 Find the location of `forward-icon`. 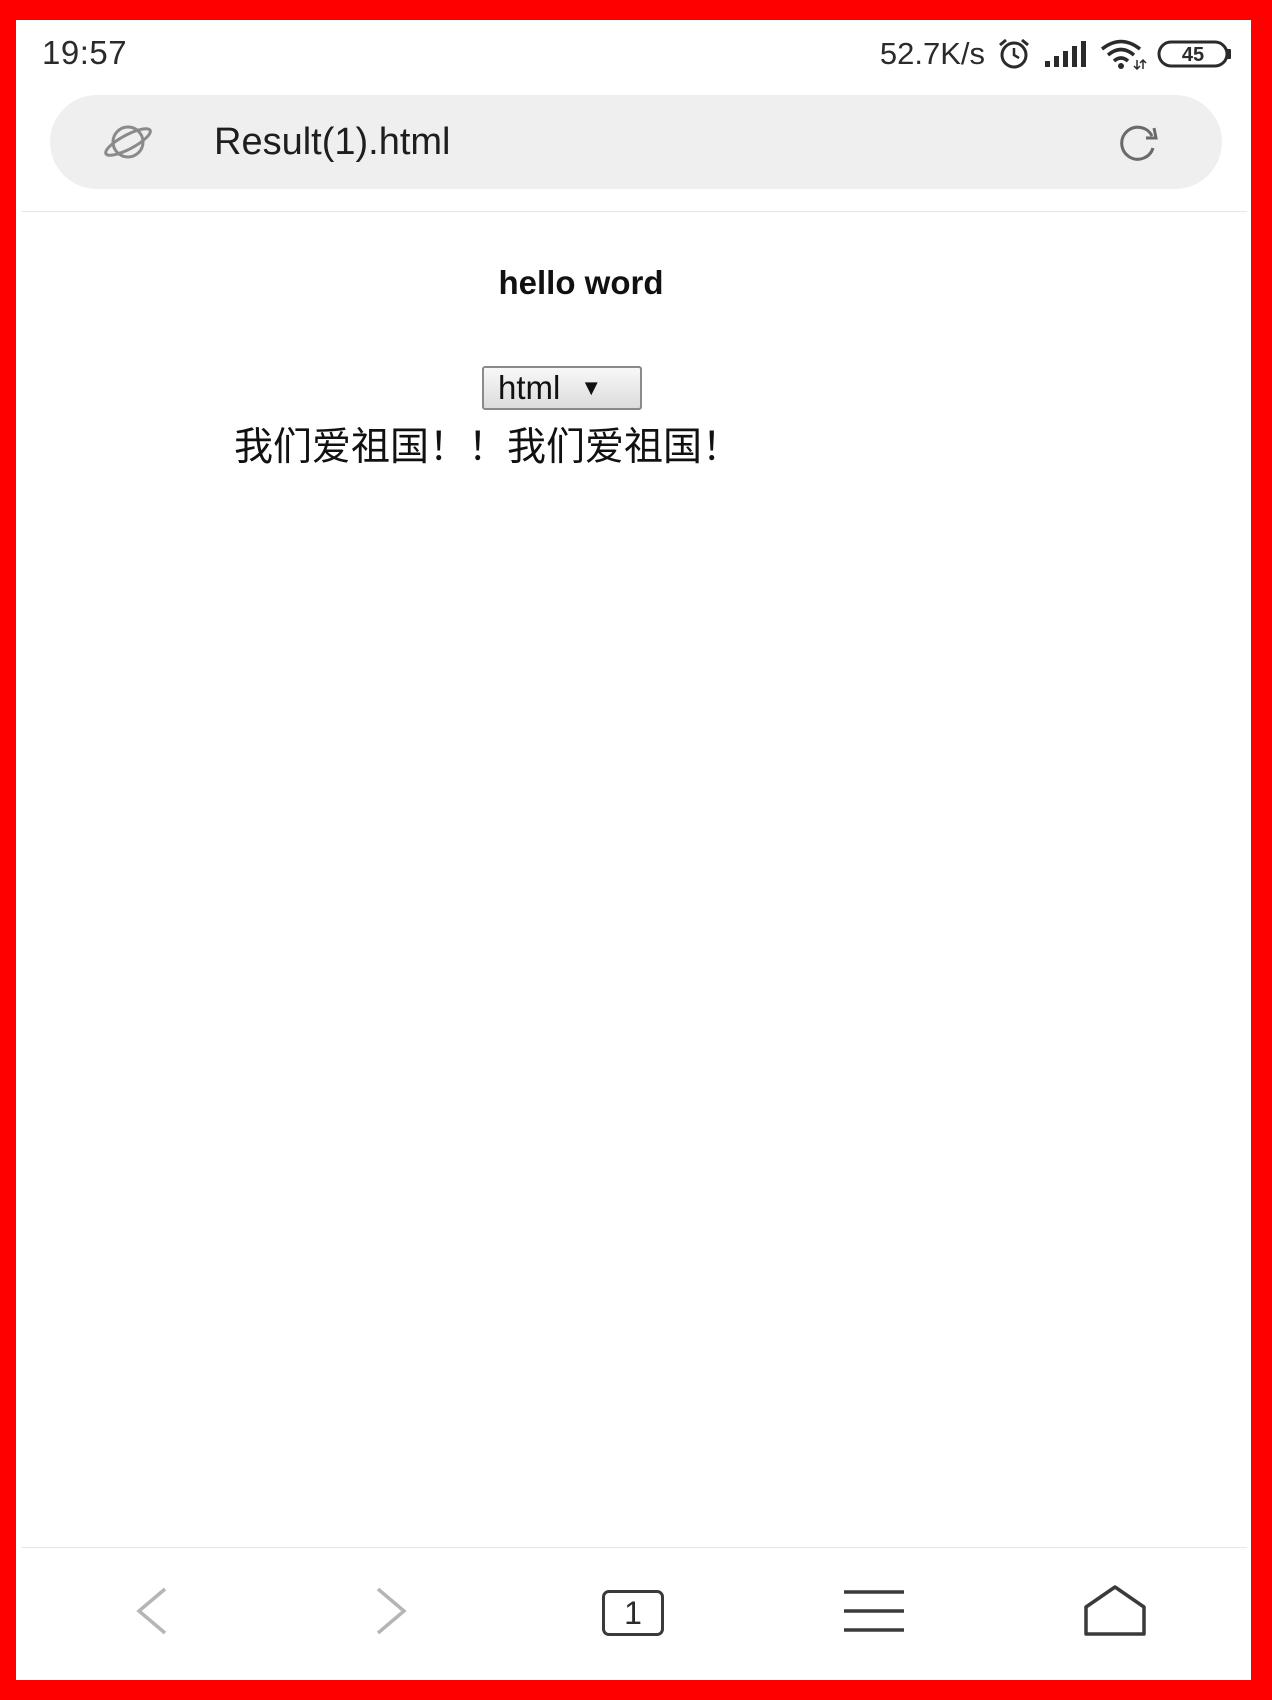

forward-icon is located at coordinates (392, 1613).